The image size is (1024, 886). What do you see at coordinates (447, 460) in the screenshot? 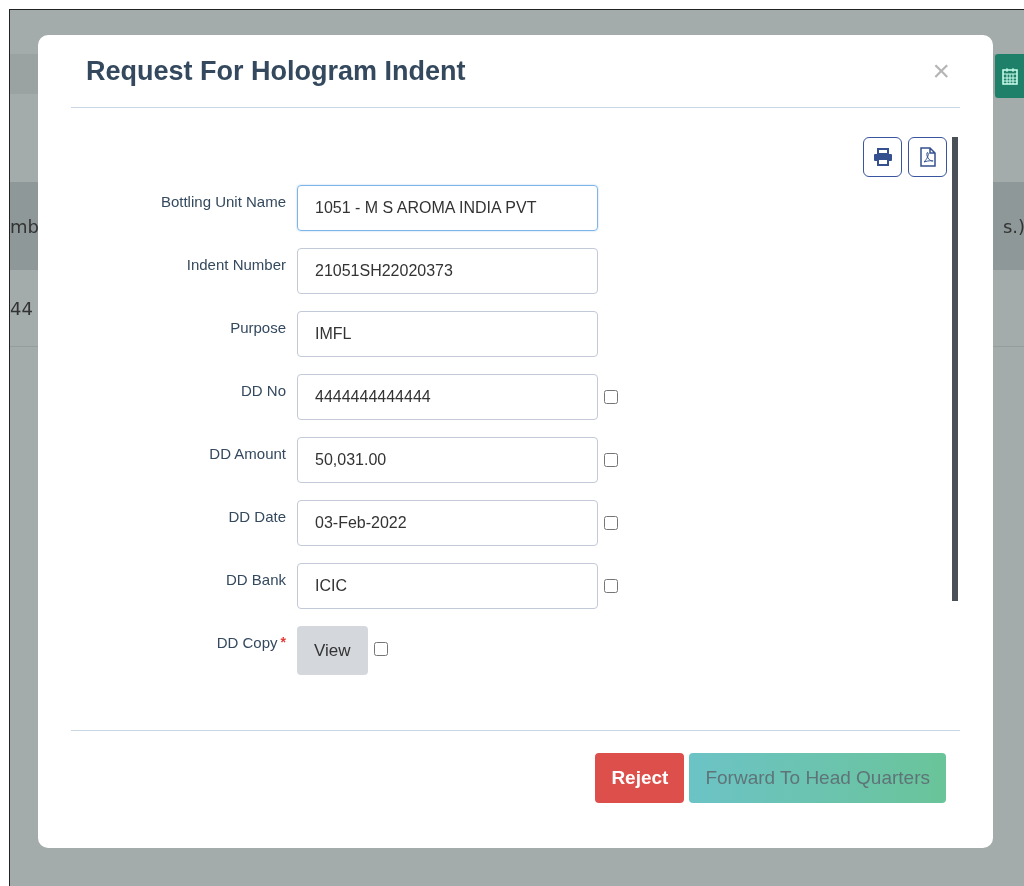
I see `input-field: 50,031.00` at bounding box center [447, 460].